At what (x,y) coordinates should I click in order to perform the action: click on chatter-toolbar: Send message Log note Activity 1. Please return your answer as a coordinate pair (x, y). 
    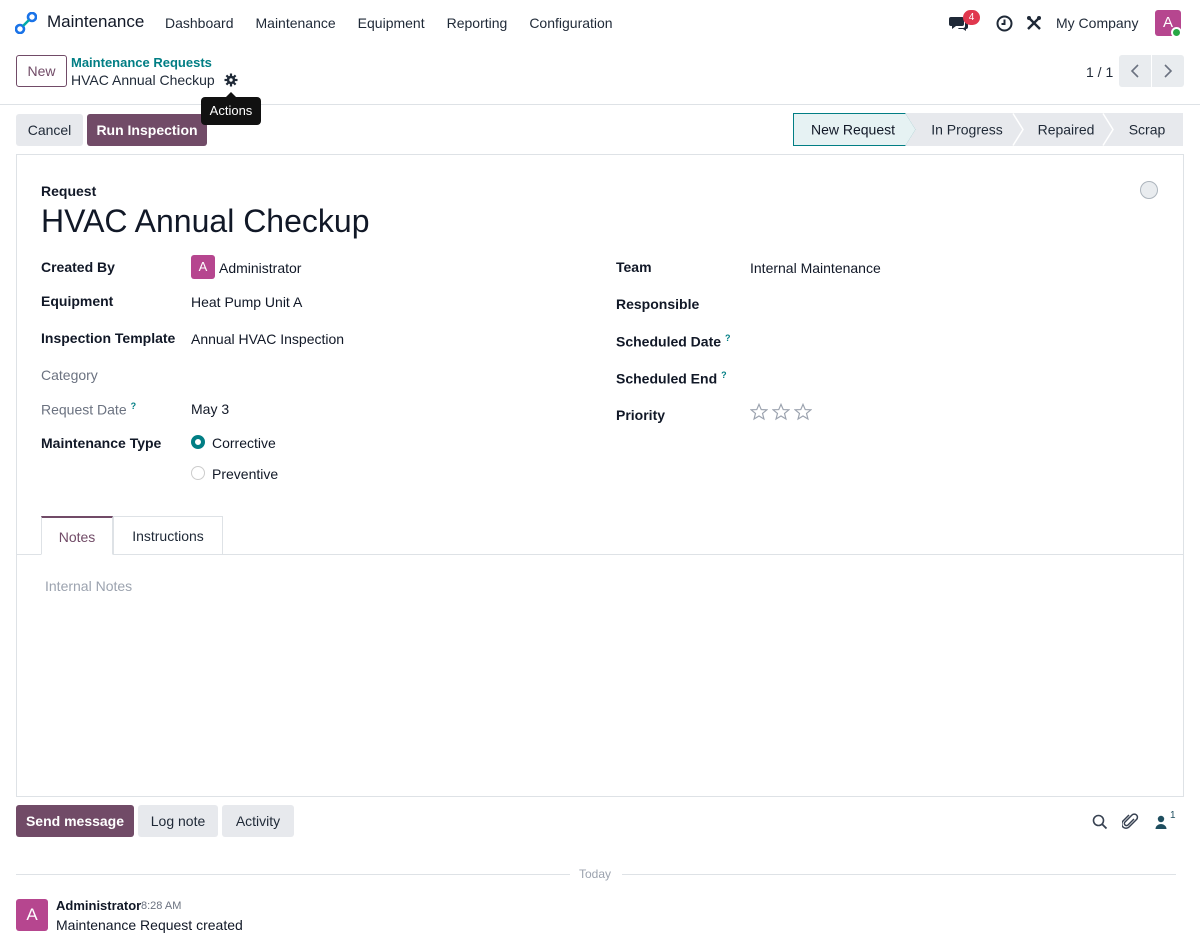
    Looking at the image, I should click on (600, 822).